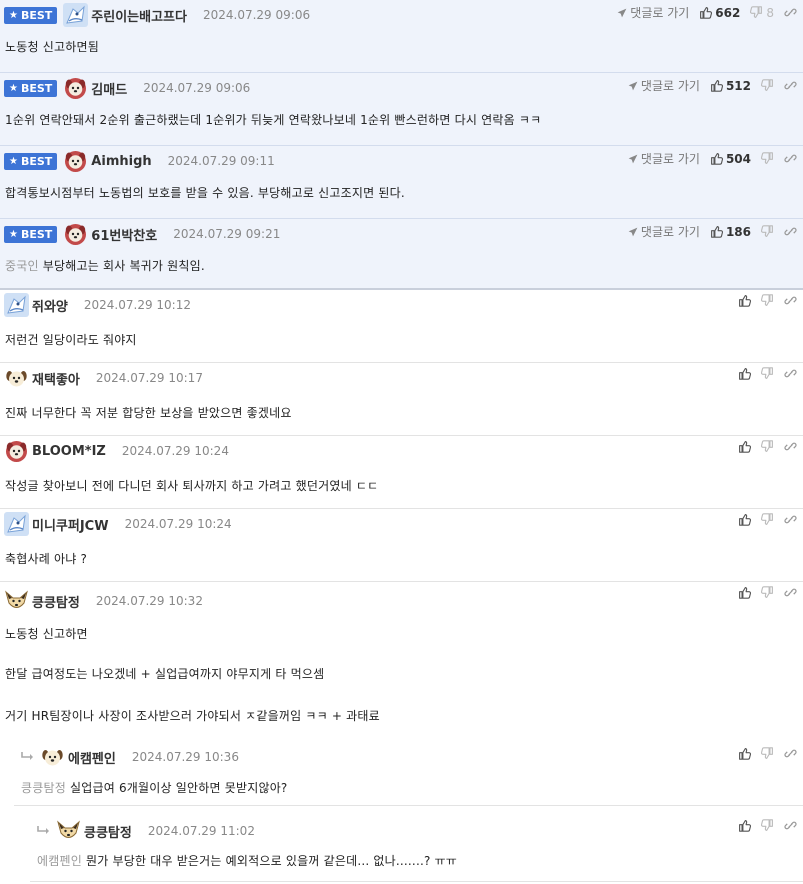 This screenshot has height=884, width=803. What do you see at coordinates (221, 161) in the screenshot?
I see `comment-date: 2024.07.29 09:11` at bounding box center [221, 161].